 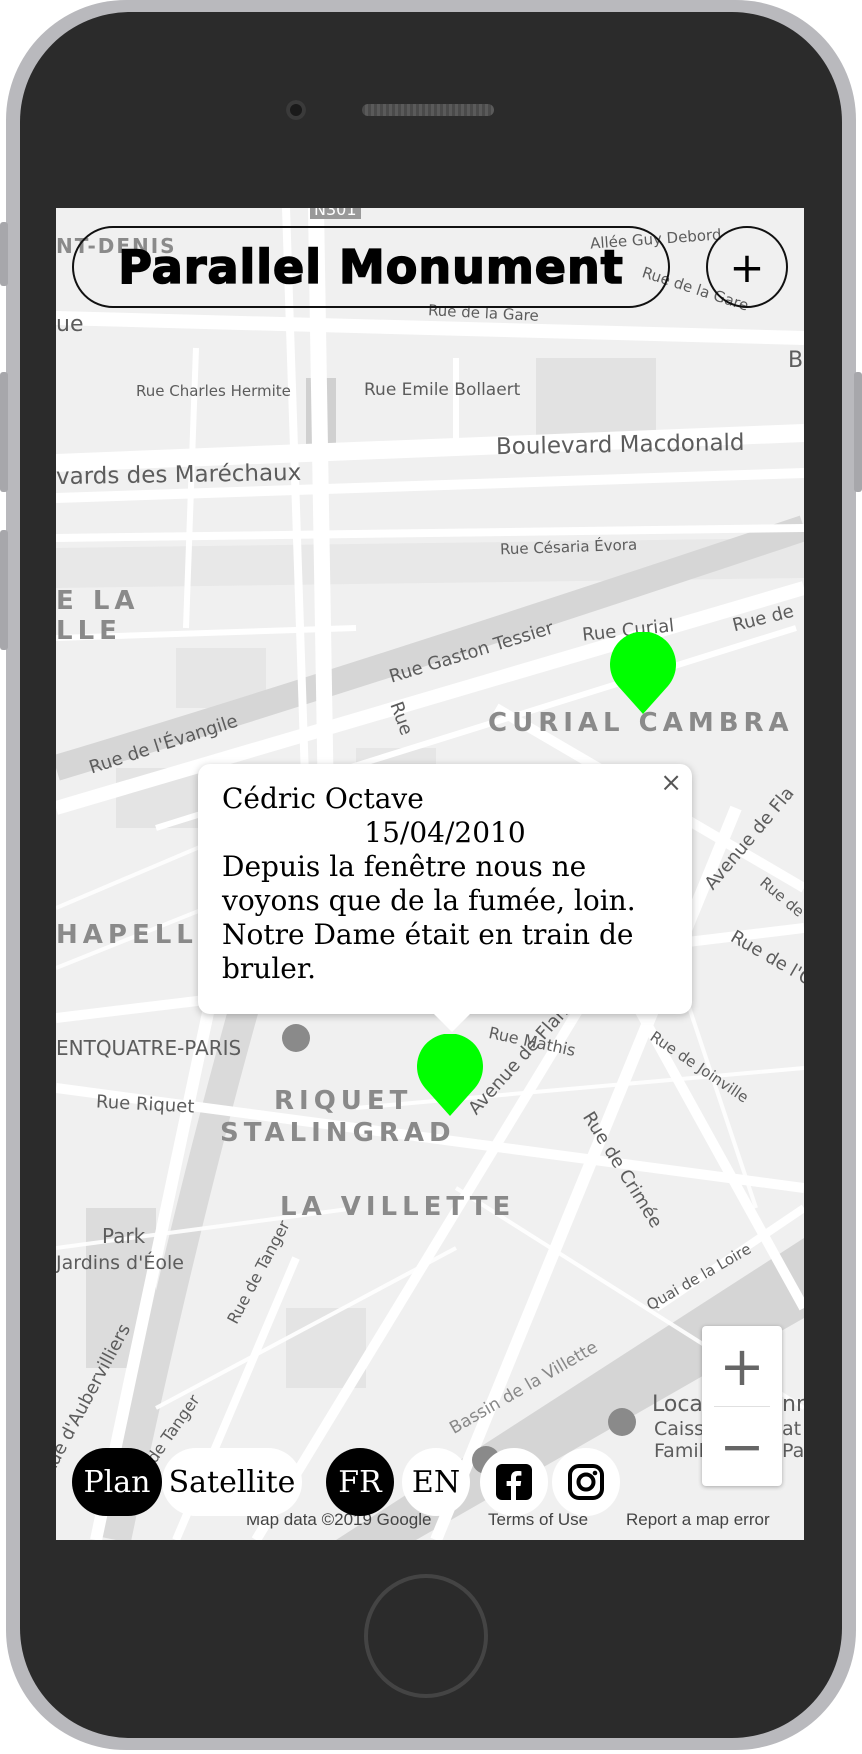 I want to click on map-label-poi: Pa, so click(x=793, y=1451).